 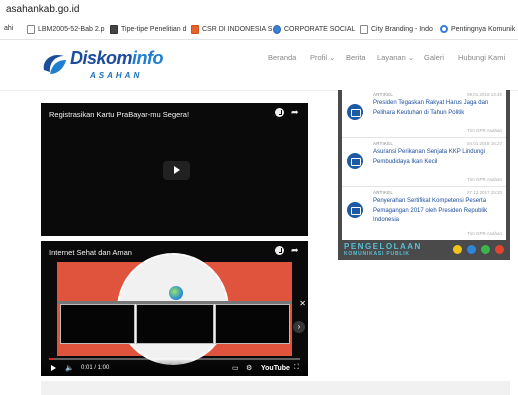 I want to click on globe-logo-icon, so click(x=176, y=293).